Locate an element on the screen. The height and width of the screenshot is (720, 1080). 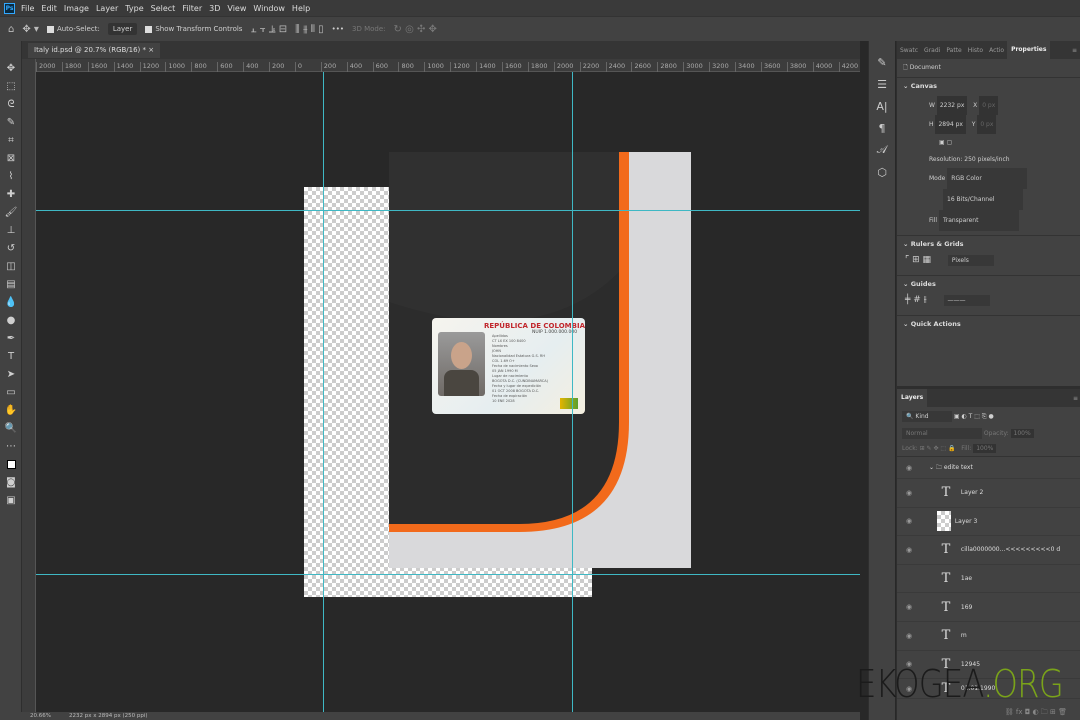
tab-patterns: Patte is located at coordinates (953, 50).